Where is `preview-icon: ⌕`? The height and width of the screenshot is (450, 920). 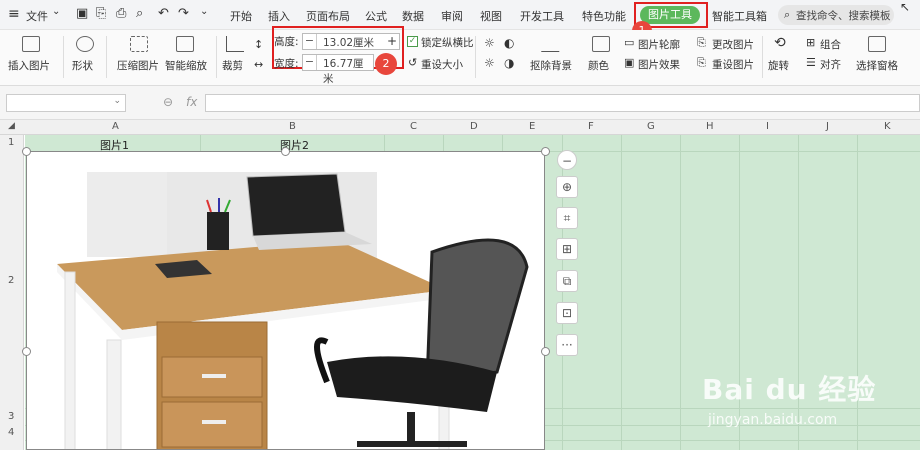 preview-icon: ⌕ is located at coordinates (139, 13).